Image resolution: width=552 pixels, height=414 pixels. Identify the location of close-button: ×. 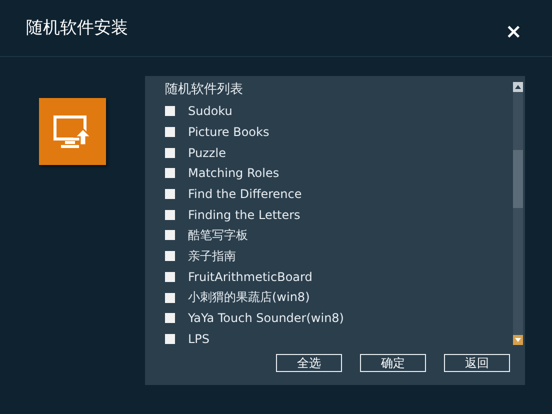
(513, 31).